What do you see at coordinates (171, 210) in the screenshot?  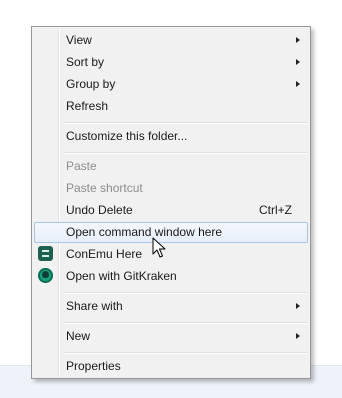 I see `menu-item-undo-delete: Undo Delete Ctrl+Z` at bounding box center [171, 210].